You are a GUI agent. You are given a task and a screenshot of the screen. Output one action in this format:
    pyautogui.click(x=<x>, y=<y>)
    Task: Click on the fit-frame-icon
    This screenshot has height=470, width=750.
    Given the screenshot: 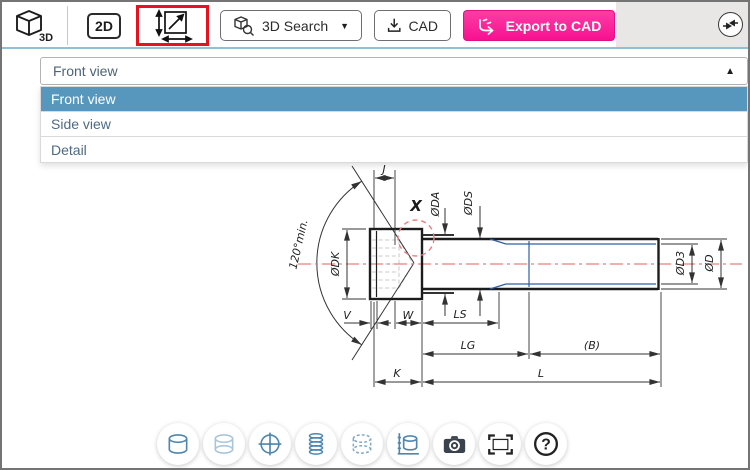 What is the action you would take?
    pyautogui.click(x=500, y=444)
    